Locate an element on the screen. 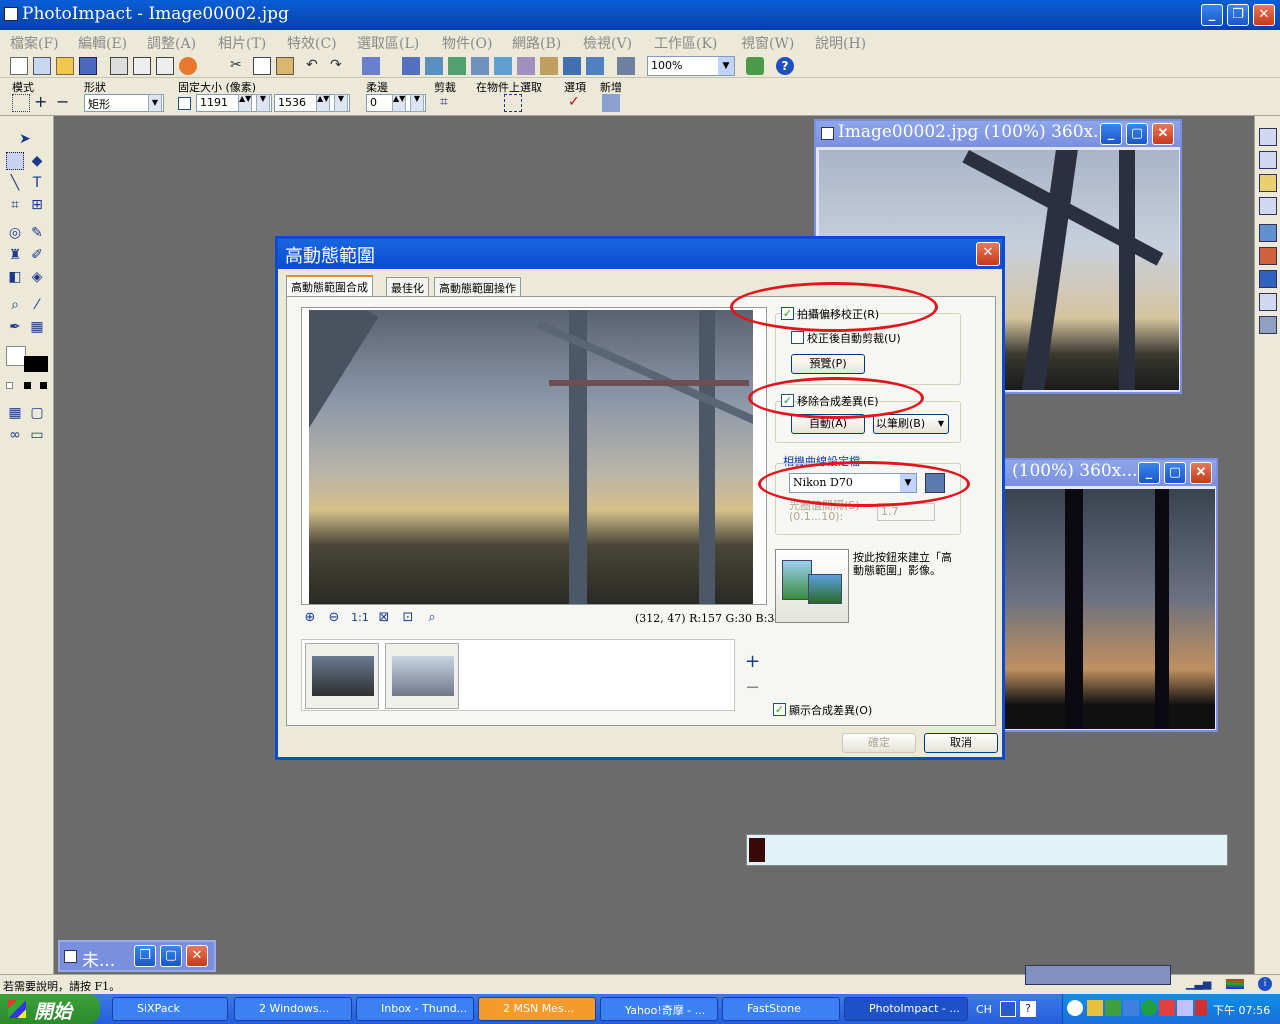  text-tool-icon: T is located at coordinates (37, 183).